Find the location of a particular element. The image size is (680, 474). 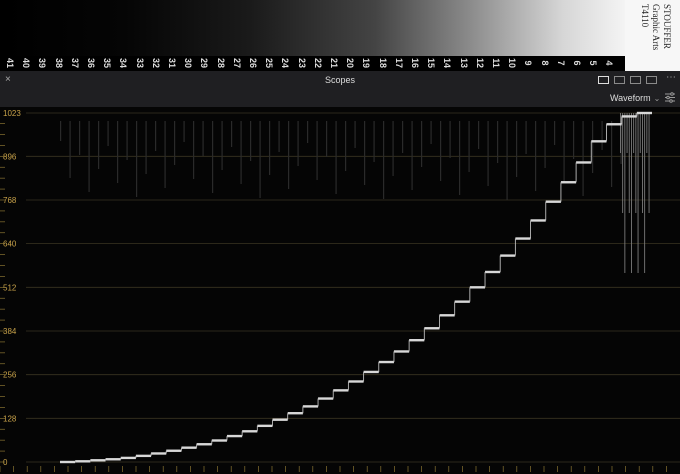

settings-sliders-icon is located at coordinates (670, 97).